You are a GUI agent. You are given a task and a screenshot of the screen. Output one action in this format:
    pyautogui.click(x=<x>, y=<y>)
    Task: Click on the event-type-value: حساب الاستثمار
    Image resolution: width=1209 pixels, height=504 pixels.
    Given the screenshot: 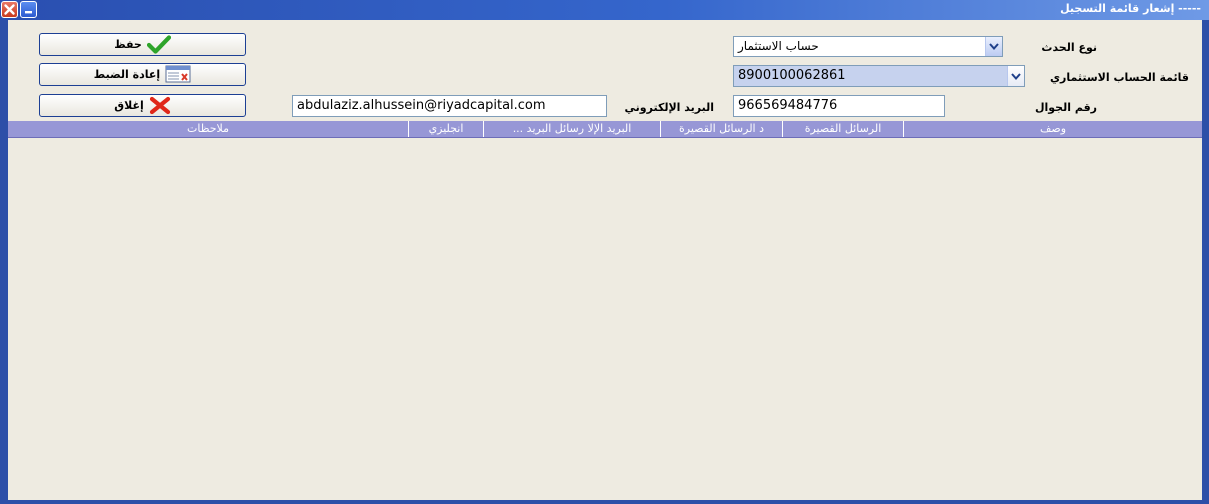 What is the action you would take?
    pyautogui.click(x=778, y=46)
    